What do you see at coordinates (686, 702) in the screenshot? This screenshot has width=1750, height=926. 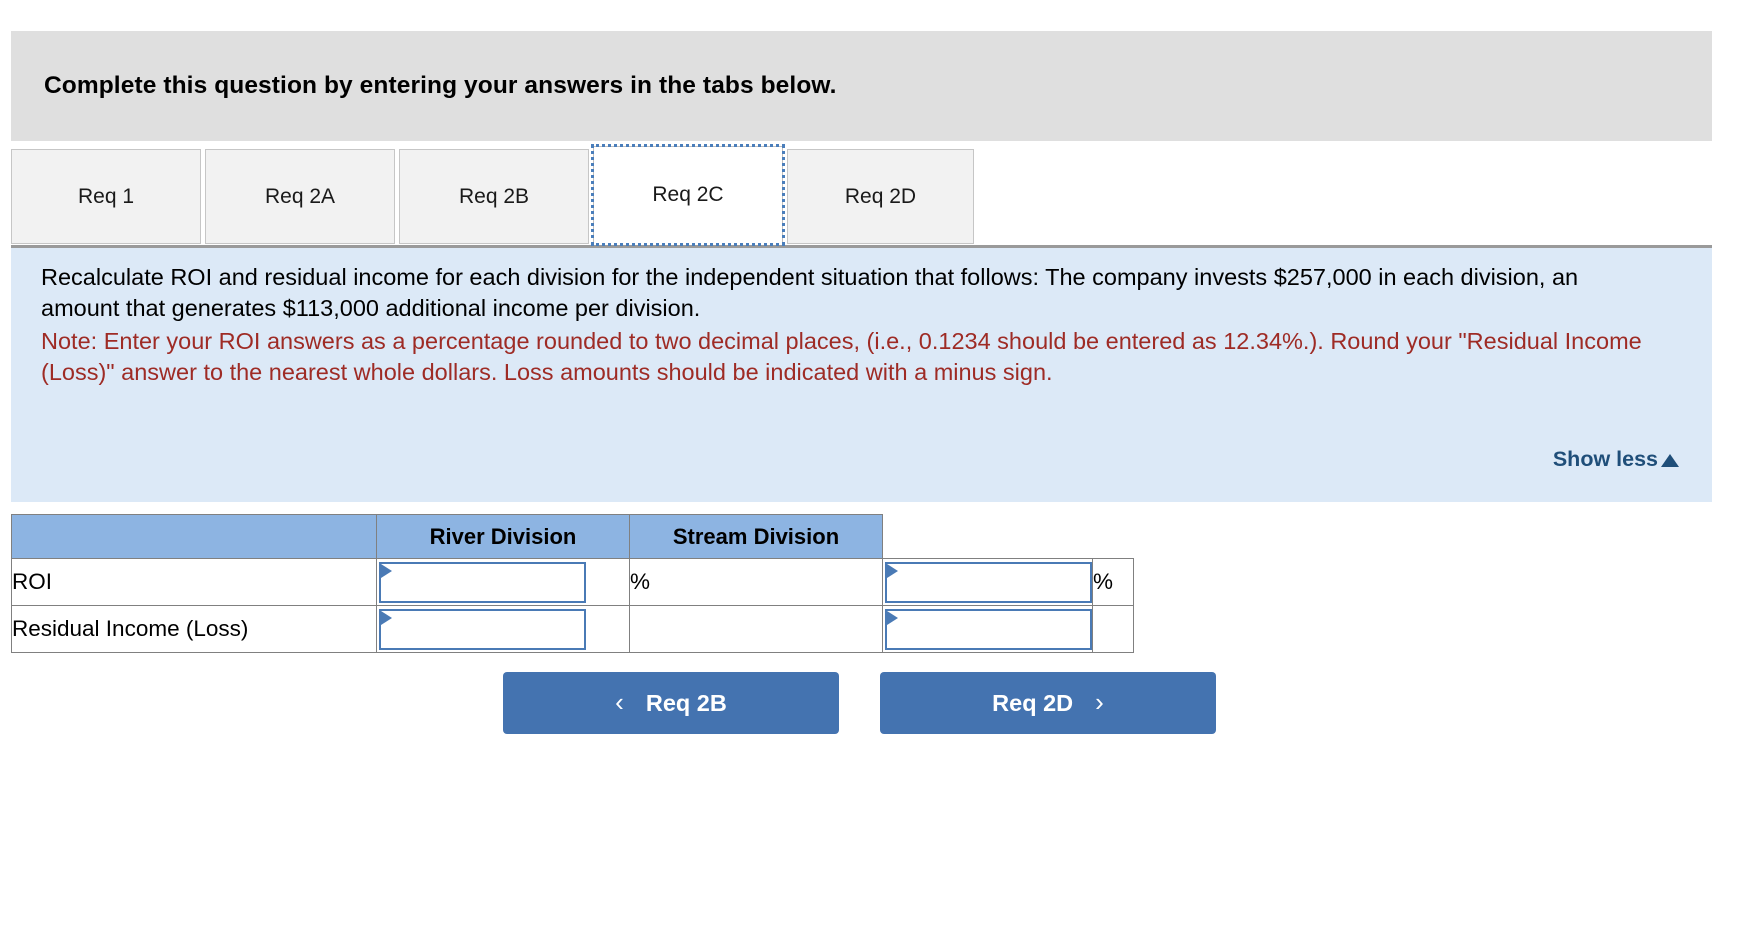 I see `prev-requirement-label: Req 2B` at bounding box center [686, 702].